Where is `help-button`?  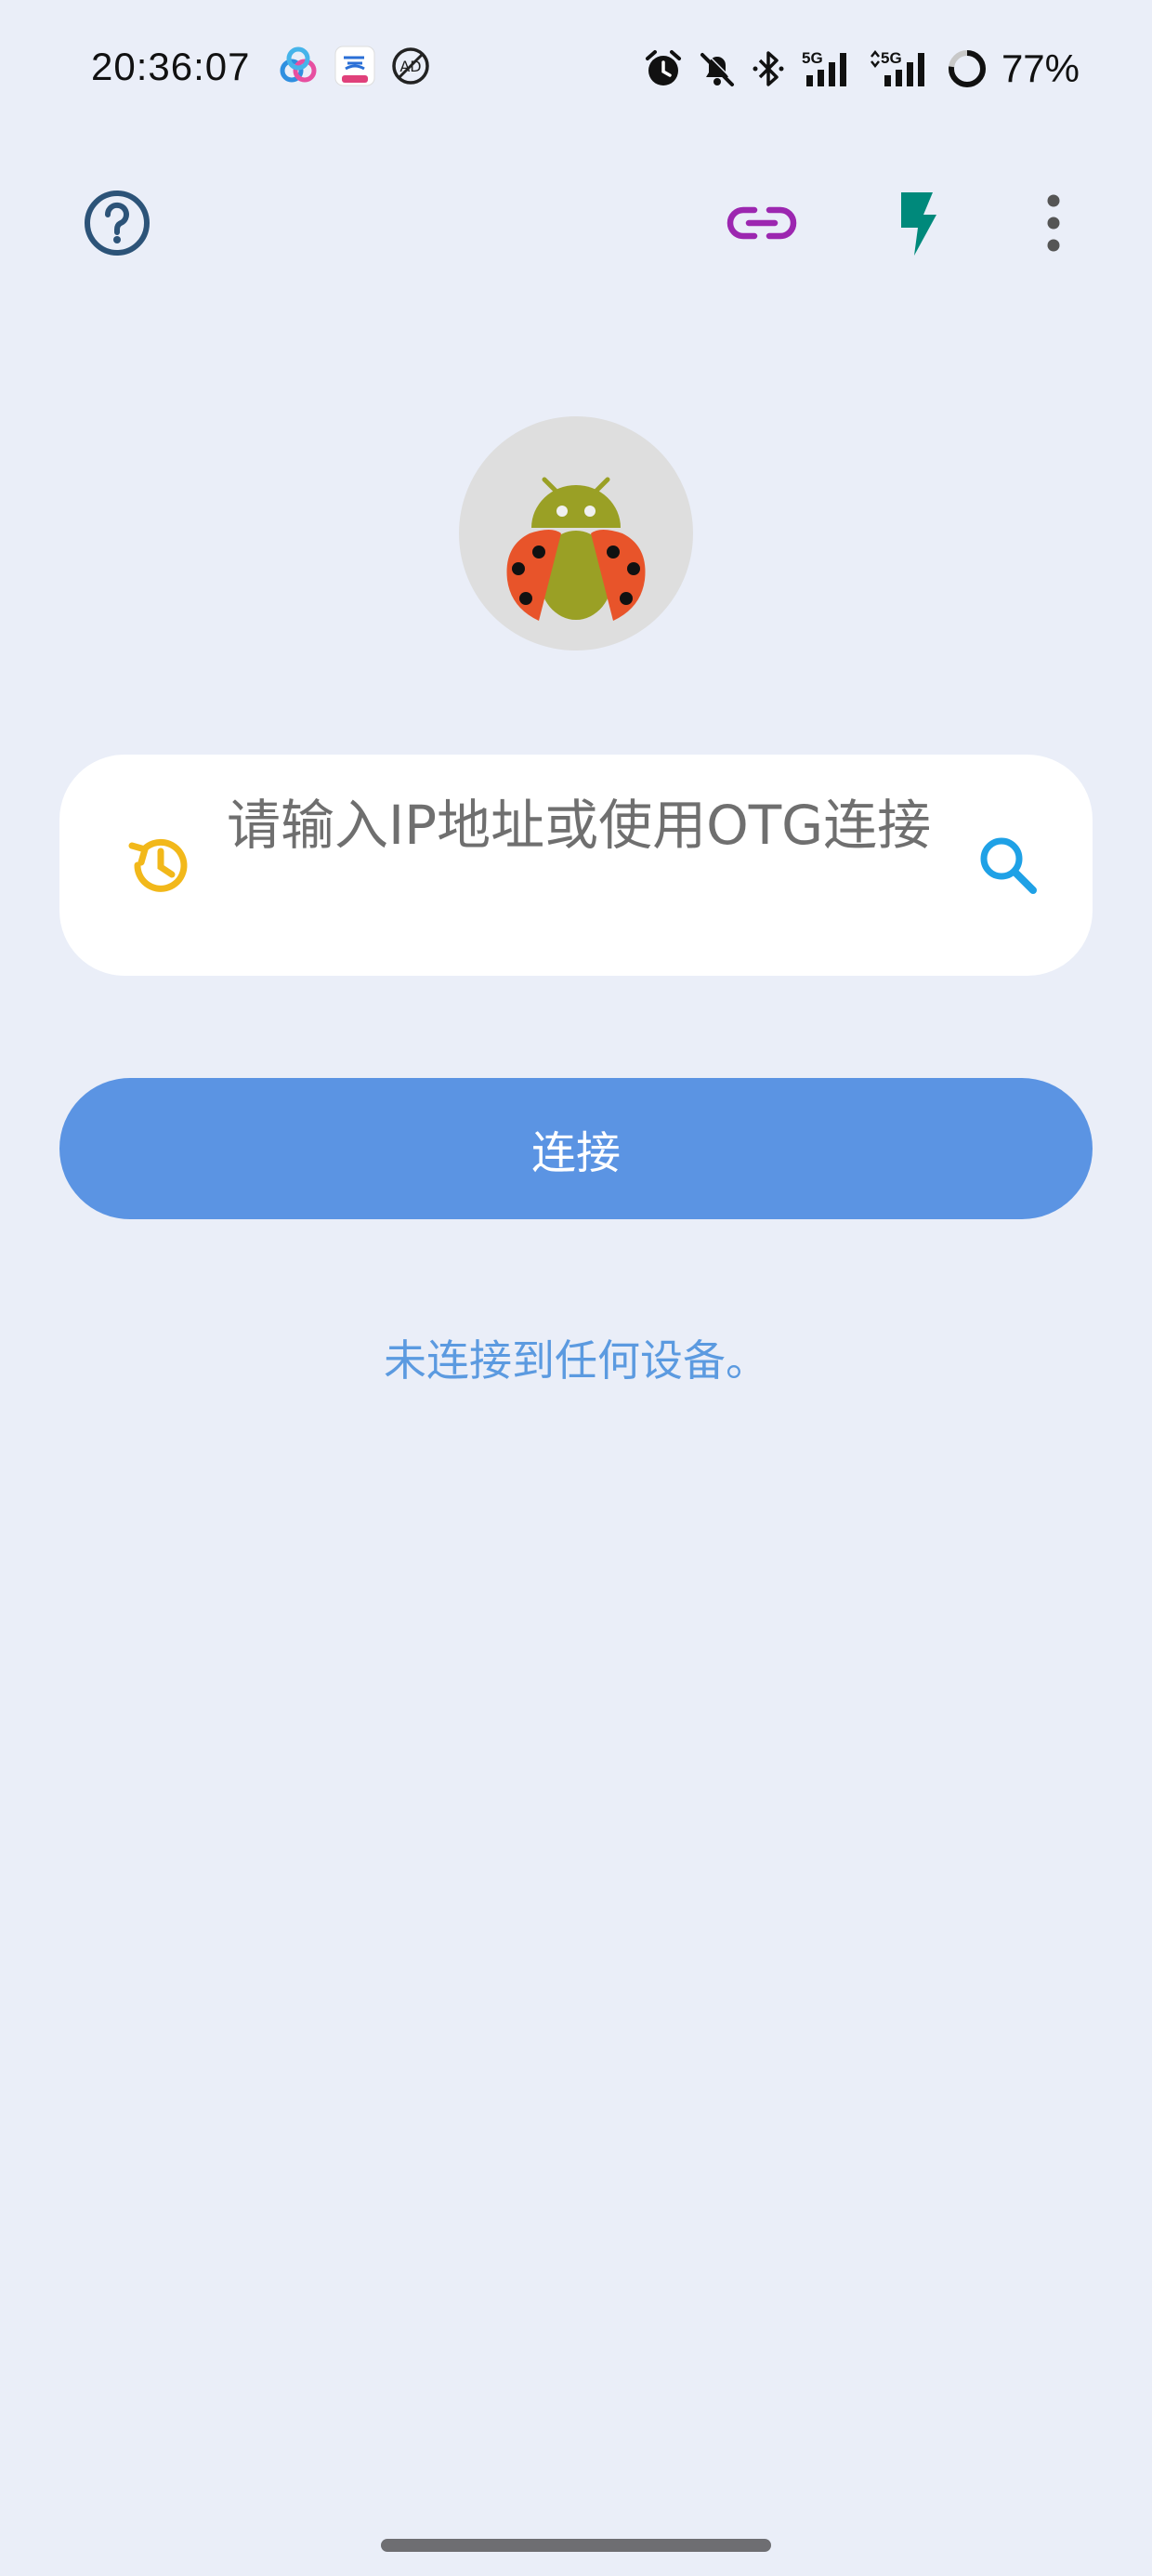 help-button is located at coordinates (117, 223).